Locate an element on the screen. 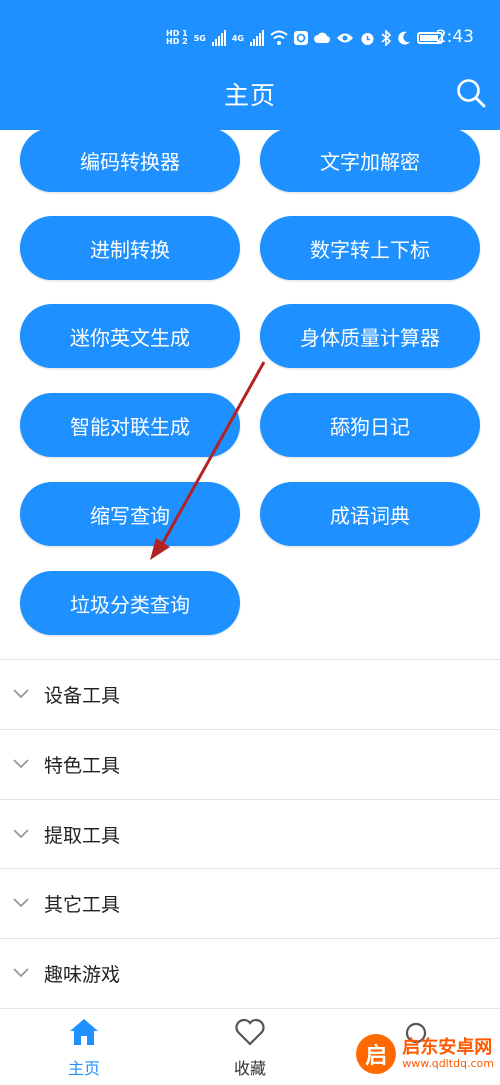  nav-favorites-label: 收藏 is located at coordinates (249, 1068).